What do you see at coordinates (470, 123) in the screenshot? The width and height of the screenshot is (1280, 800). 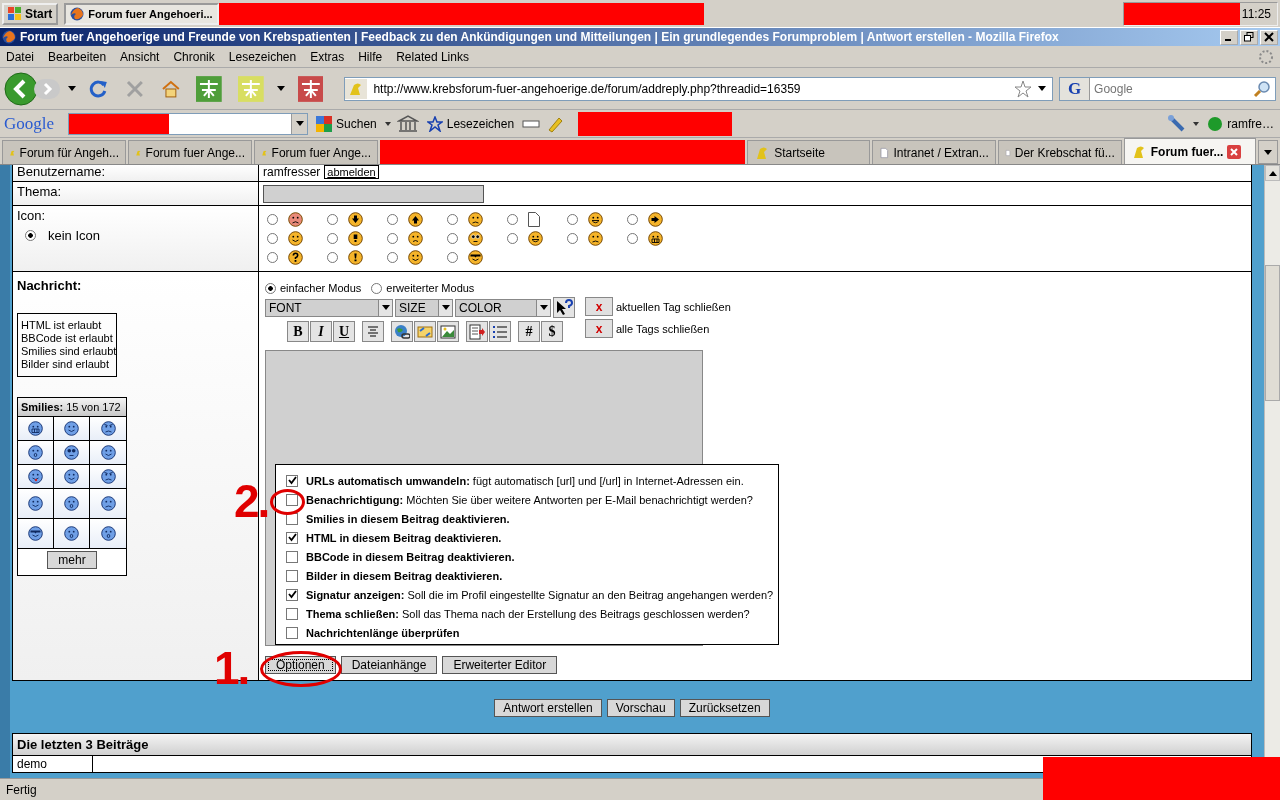 I see `bookmarks-button: Lesezeichen` at bounding box center [470, 123].